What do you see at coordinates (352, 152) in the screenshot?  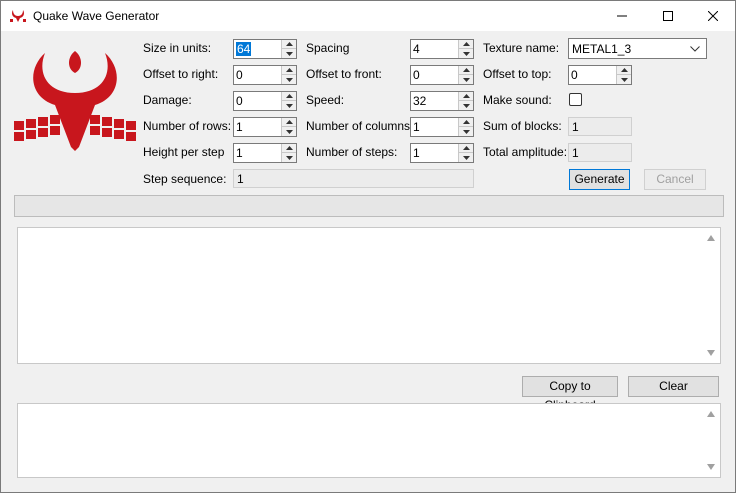 I see `steps-label: Number of steps:` at bounding box center [352, 152].